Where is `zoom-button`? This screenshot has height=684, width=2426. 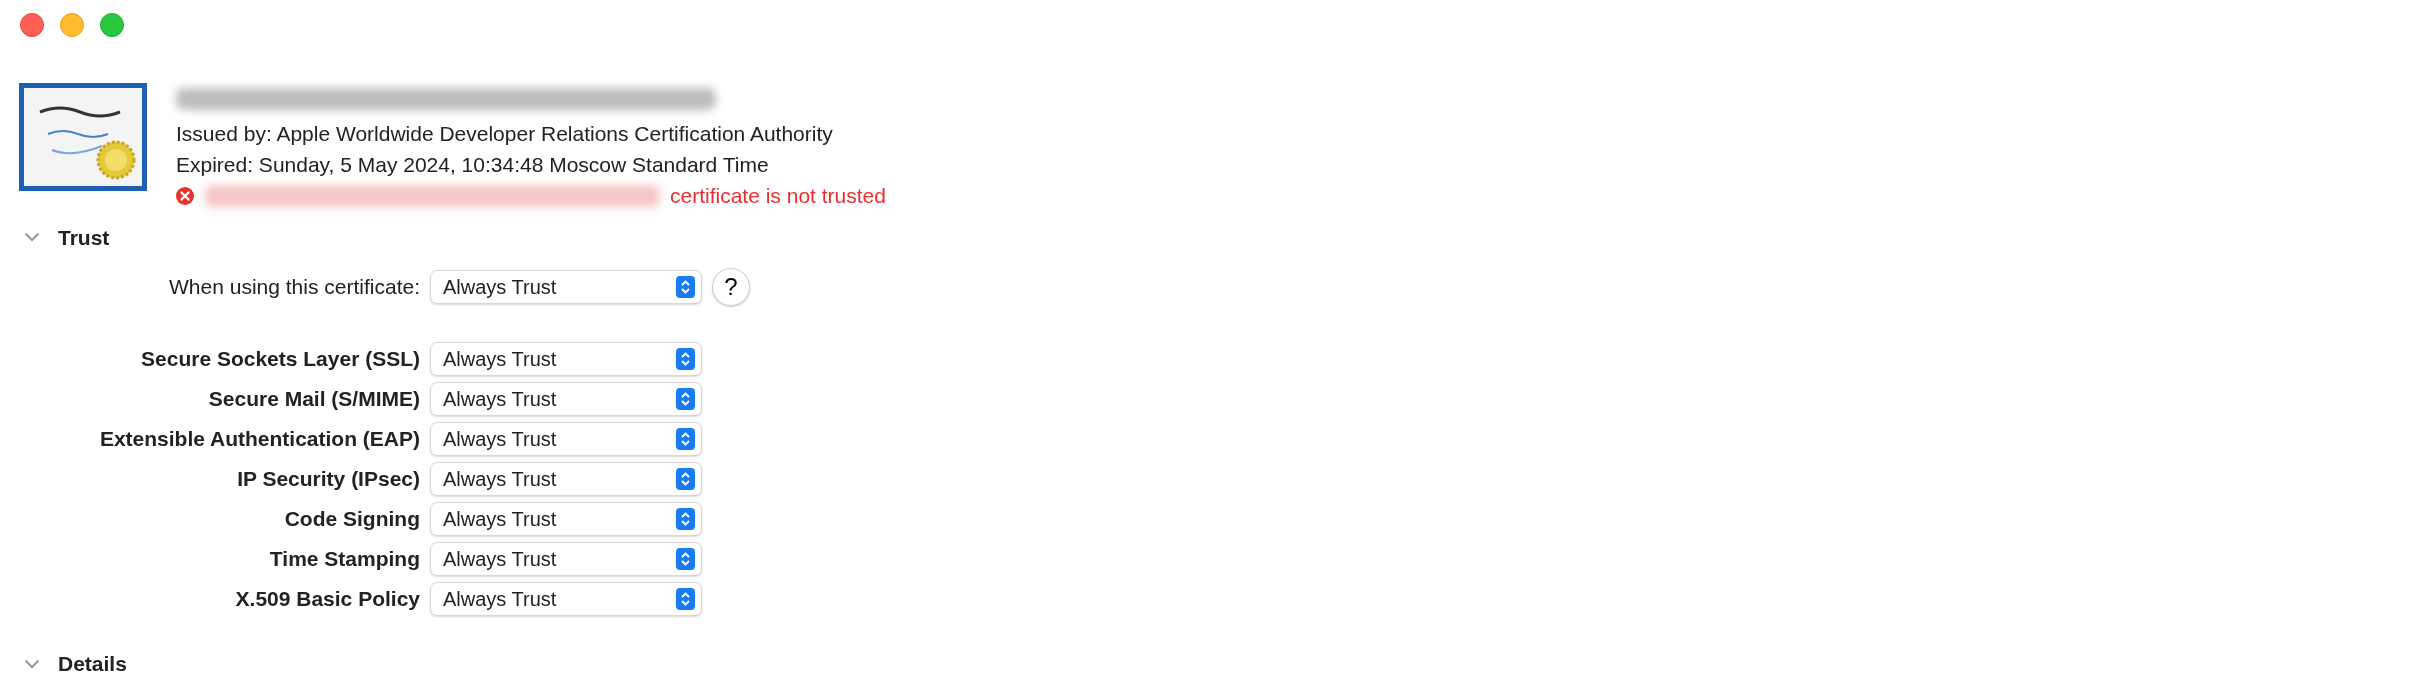
zoom-button is located at coordinates (112, 25).